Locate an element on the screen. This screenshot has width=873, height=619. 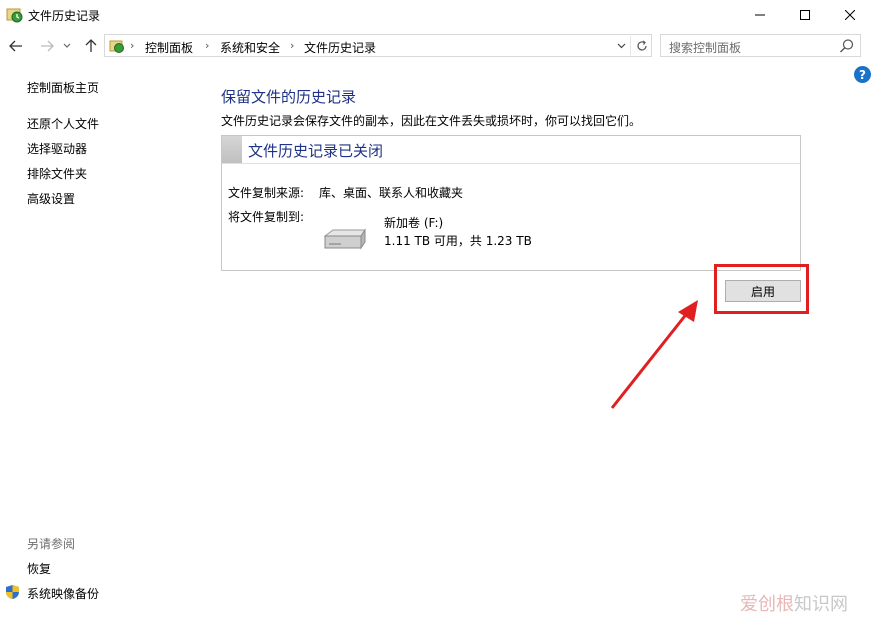
forward-button is located at coordinates (47, 46).